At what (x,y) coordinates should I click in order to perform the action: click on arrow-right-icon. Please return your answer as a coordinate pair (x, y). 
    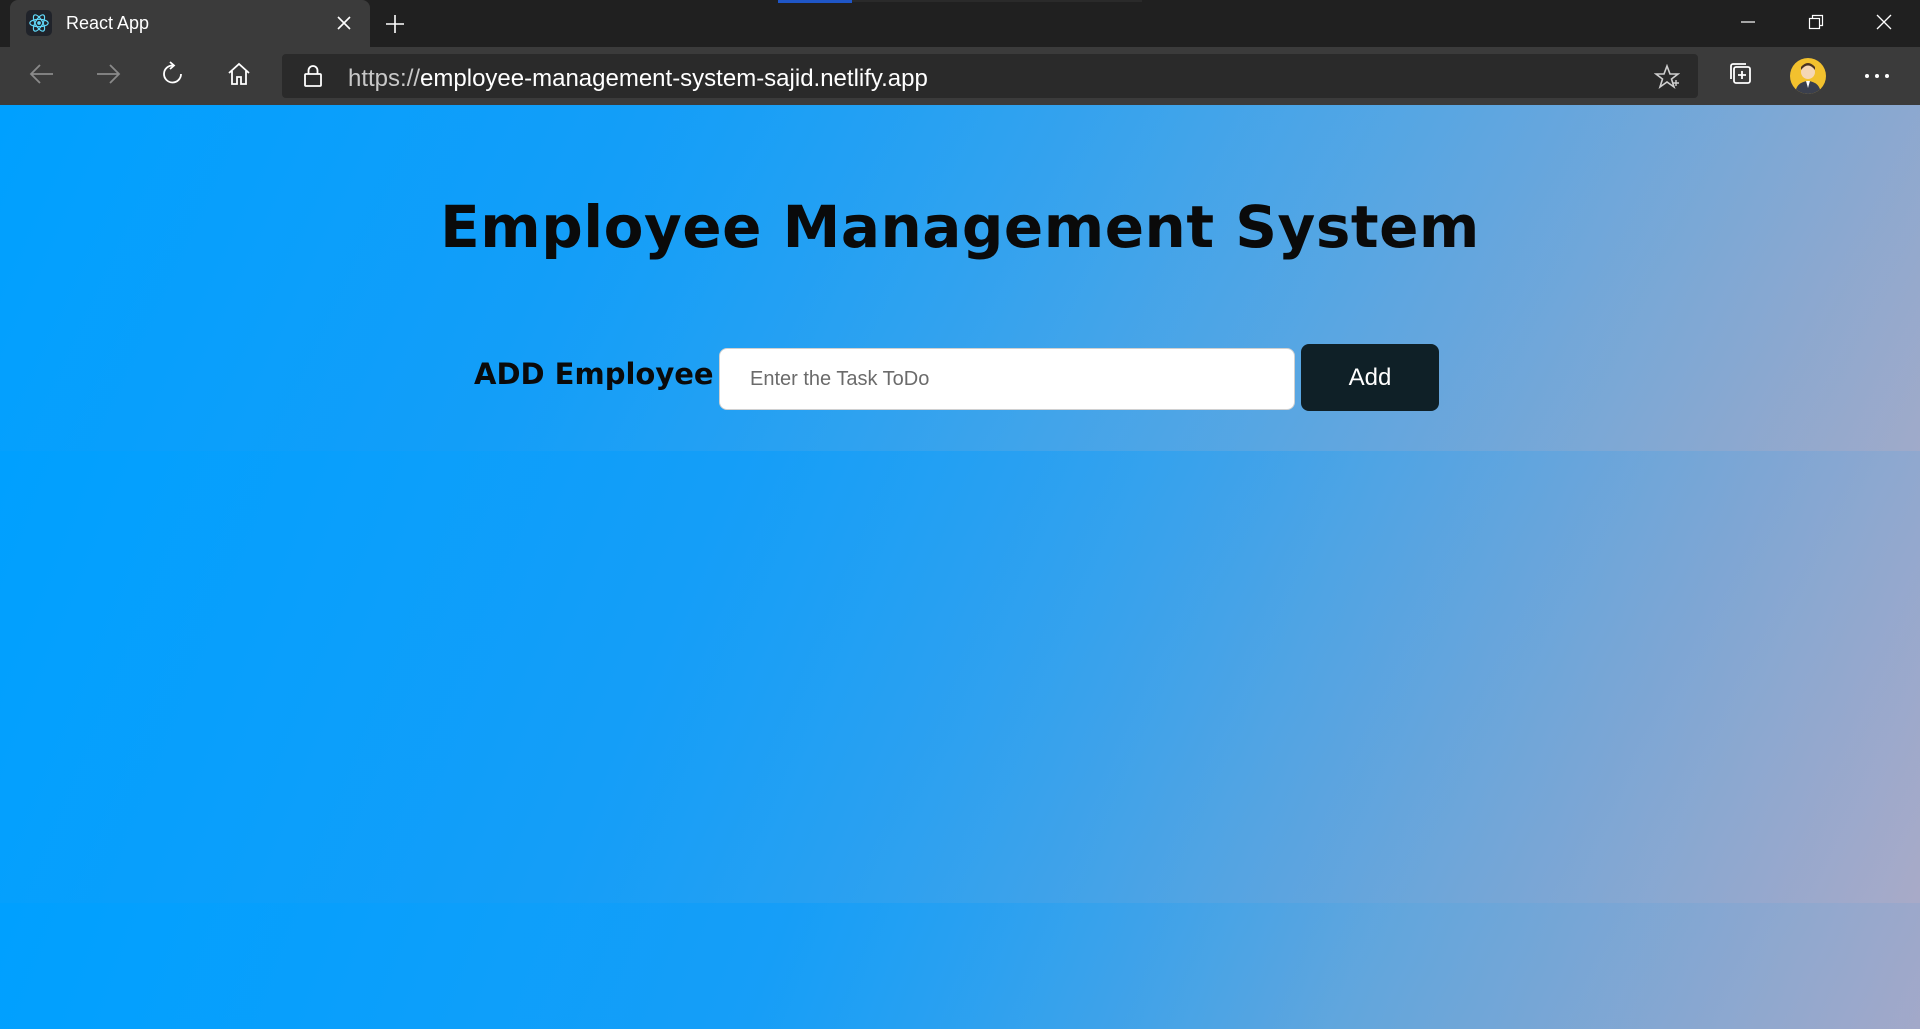
    Looking at the image, I should click on (108, 76).